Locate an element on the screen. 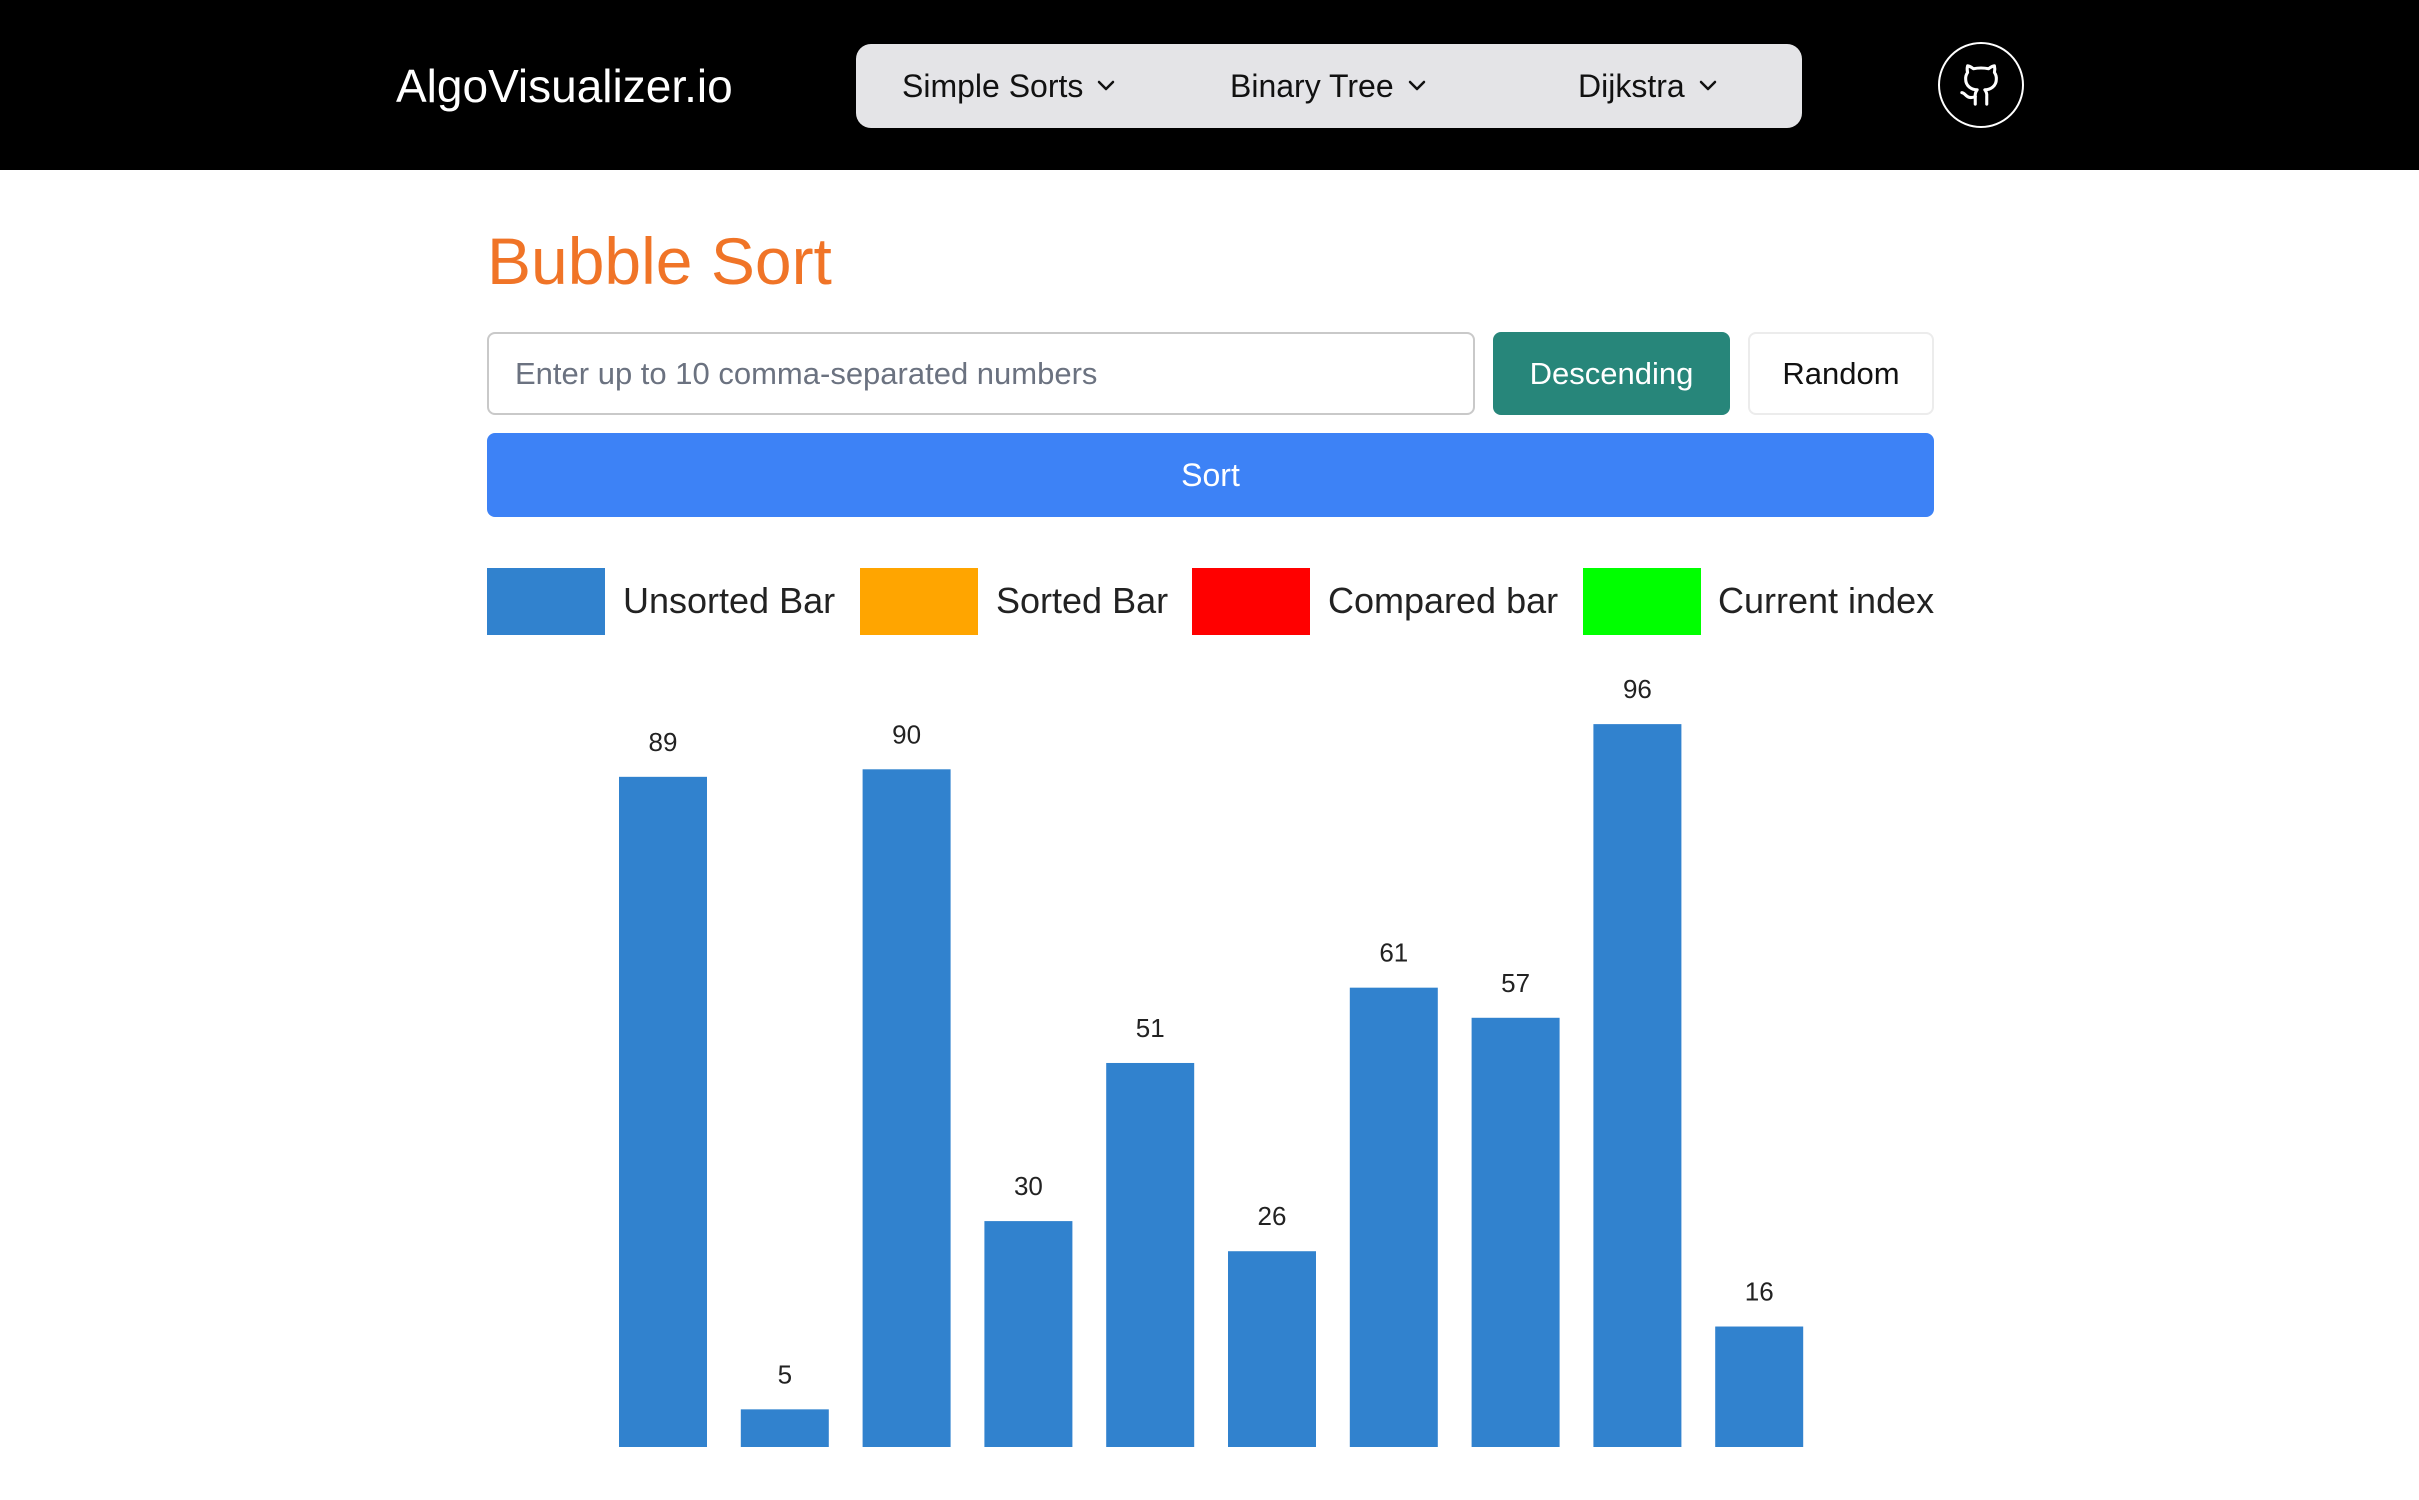 This screenshot has width=2419, height=1500. bar-value-label-9: 16 is located at coordinates (1759, 1292).